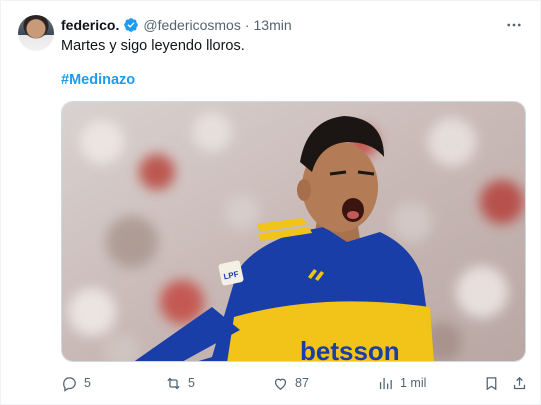 Image resolution: width=541 pixels, height=405 pixels. I want to click on share-icon, so click(519, 382).